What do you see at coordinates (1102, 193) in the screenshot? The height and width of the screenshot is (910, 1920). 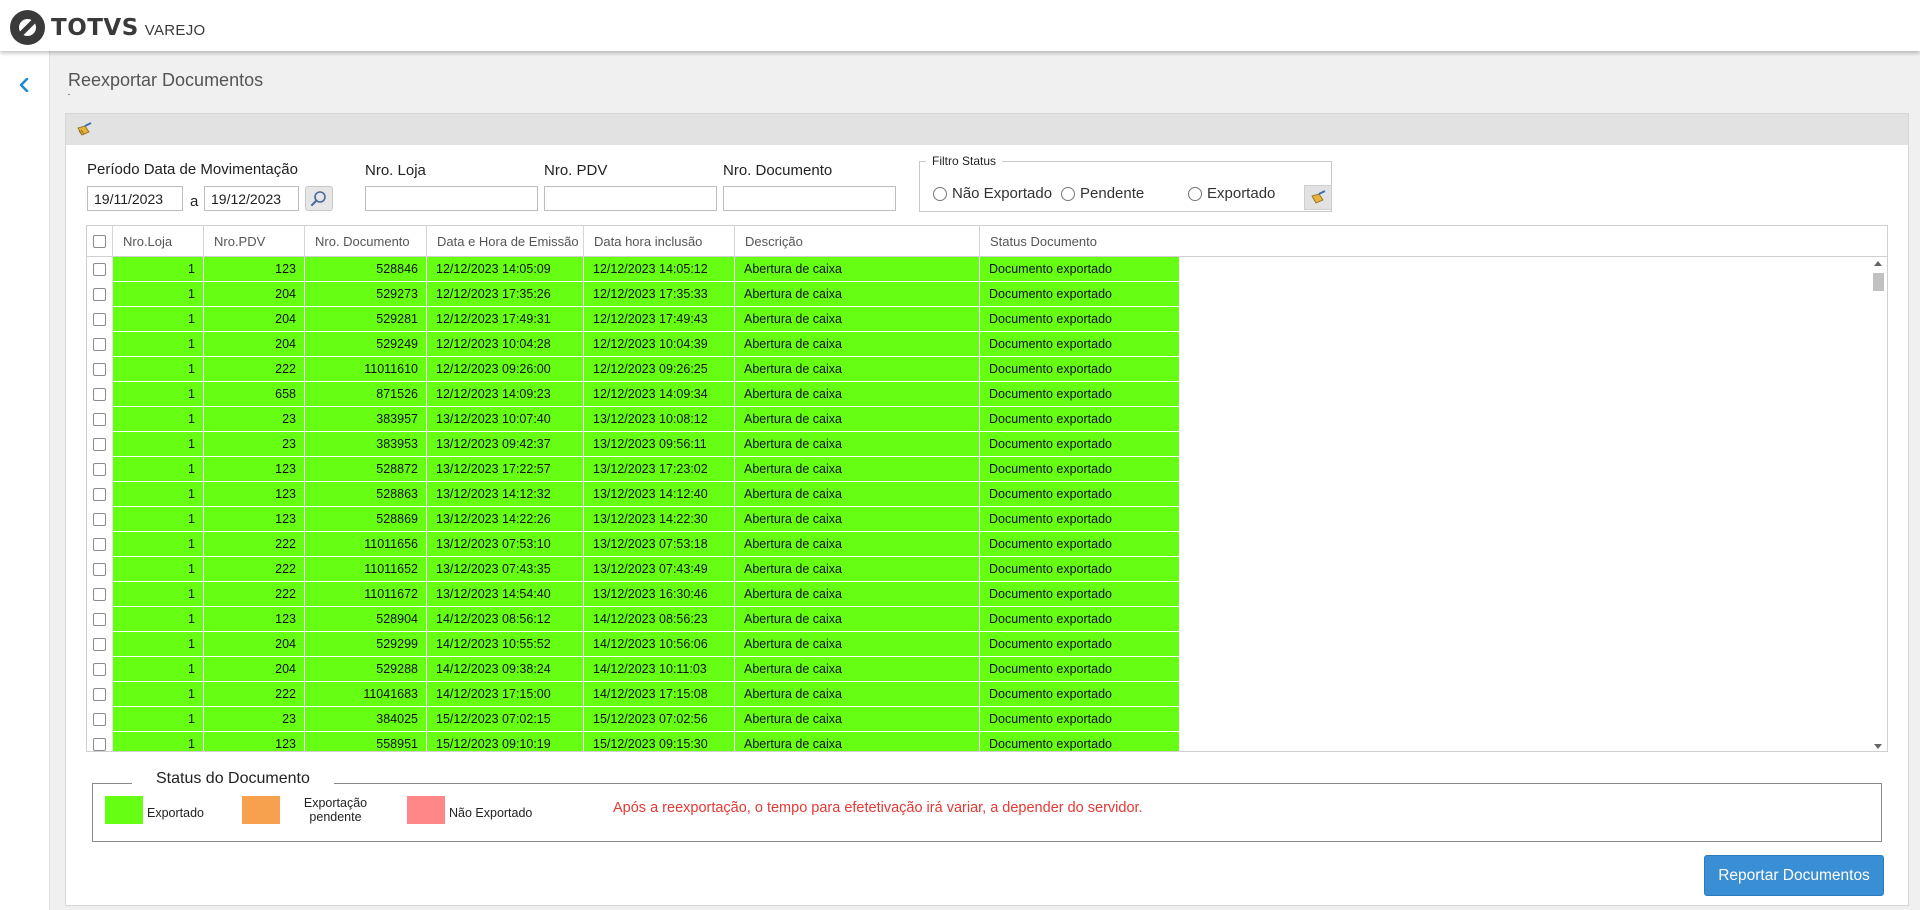 I see `radio-pendente: Pendente` at bounding box center [1102, 193].